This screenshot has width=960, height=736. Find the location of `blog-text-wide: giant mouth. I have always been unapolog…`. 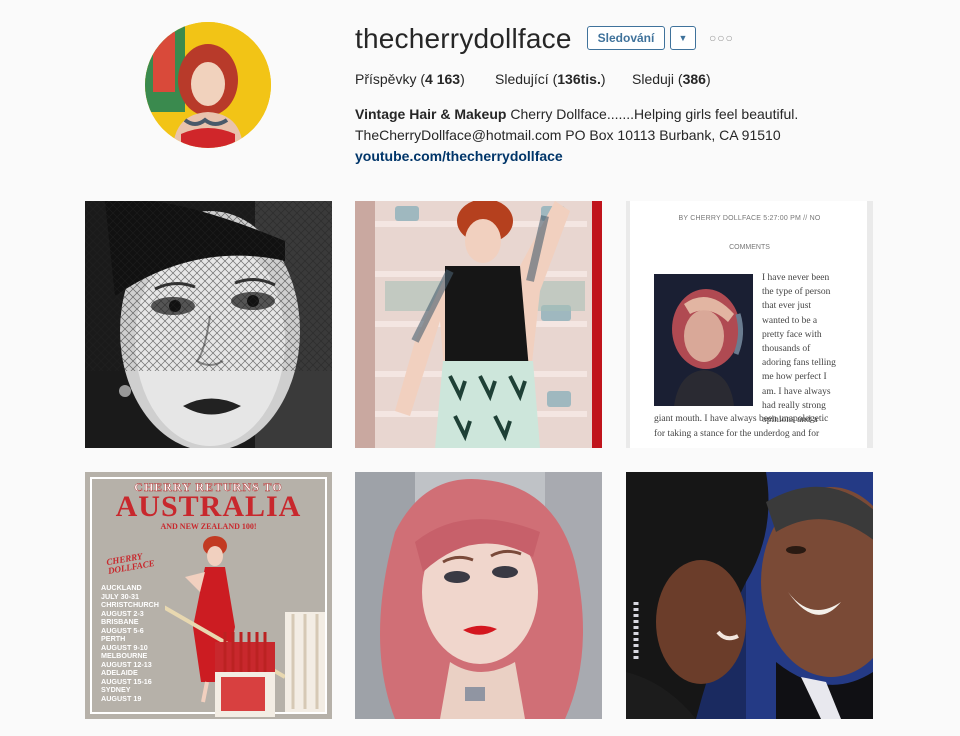

blog-text-wide: giant mouth. I have always been unapolog… is located at coordinates (754, 427).